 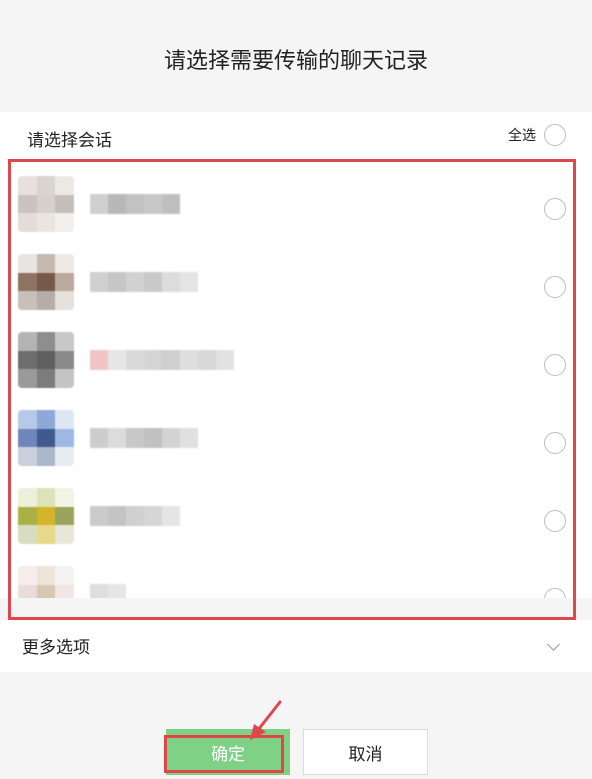 What do you see at coordinates (56, 648) in the screenshot?
I see `more-options-label: 更多选项` at bounding box center [56, 648].